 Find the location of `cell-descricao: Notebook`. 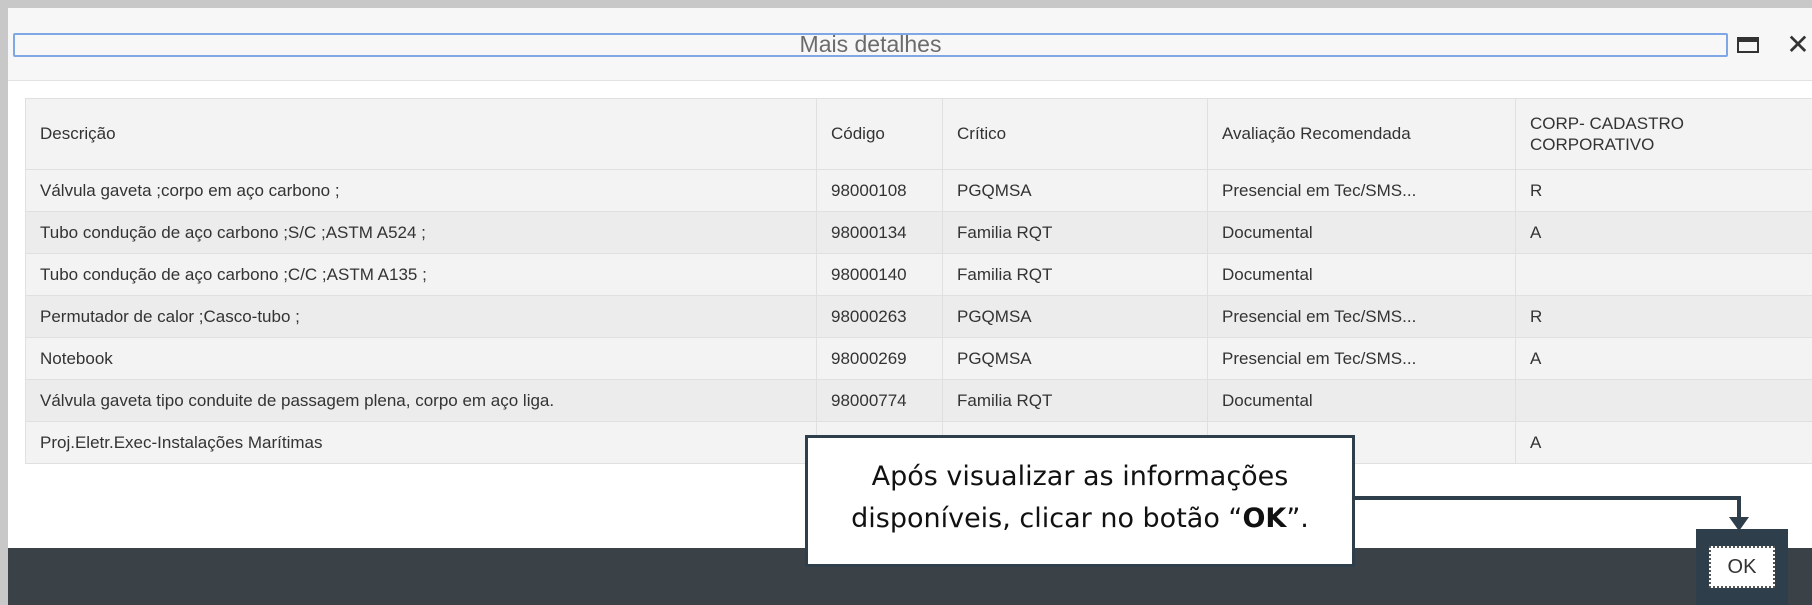

cell-descricao: Notebook is located at coordinates (421, 358).